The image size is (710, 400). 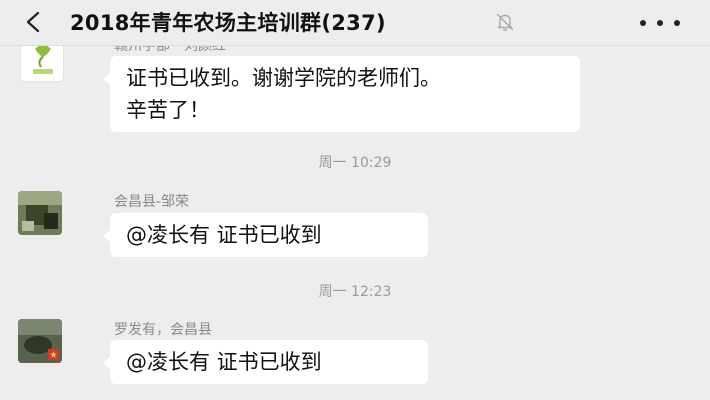 I want to click on sender-name: 罗发有，会昌县, so click(x=163, y=330).